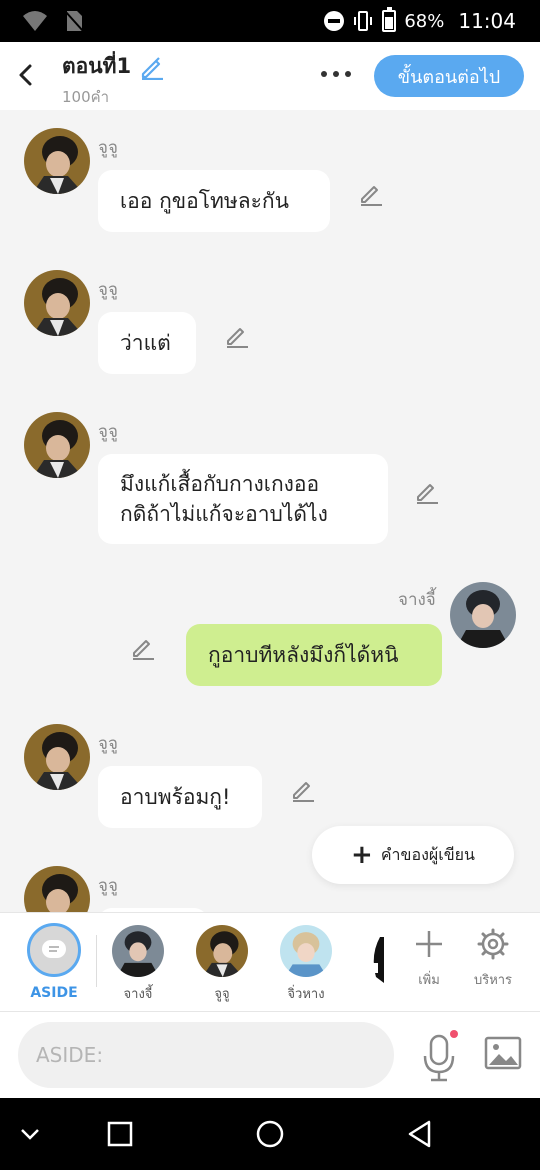  I want to click on do-not-disturb-icon, so click(334, 21).